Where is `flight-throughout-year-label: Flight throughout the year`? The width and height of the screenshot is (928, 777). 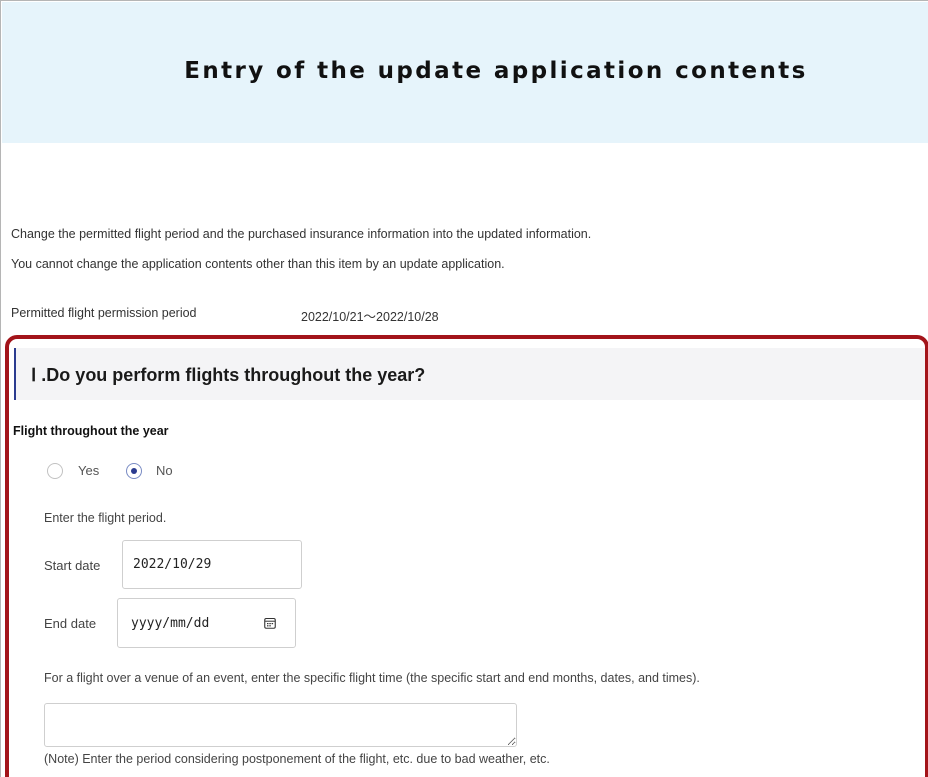
flight-throughout-year-label: Flight throughout the year is located at coordinates (91, 431).